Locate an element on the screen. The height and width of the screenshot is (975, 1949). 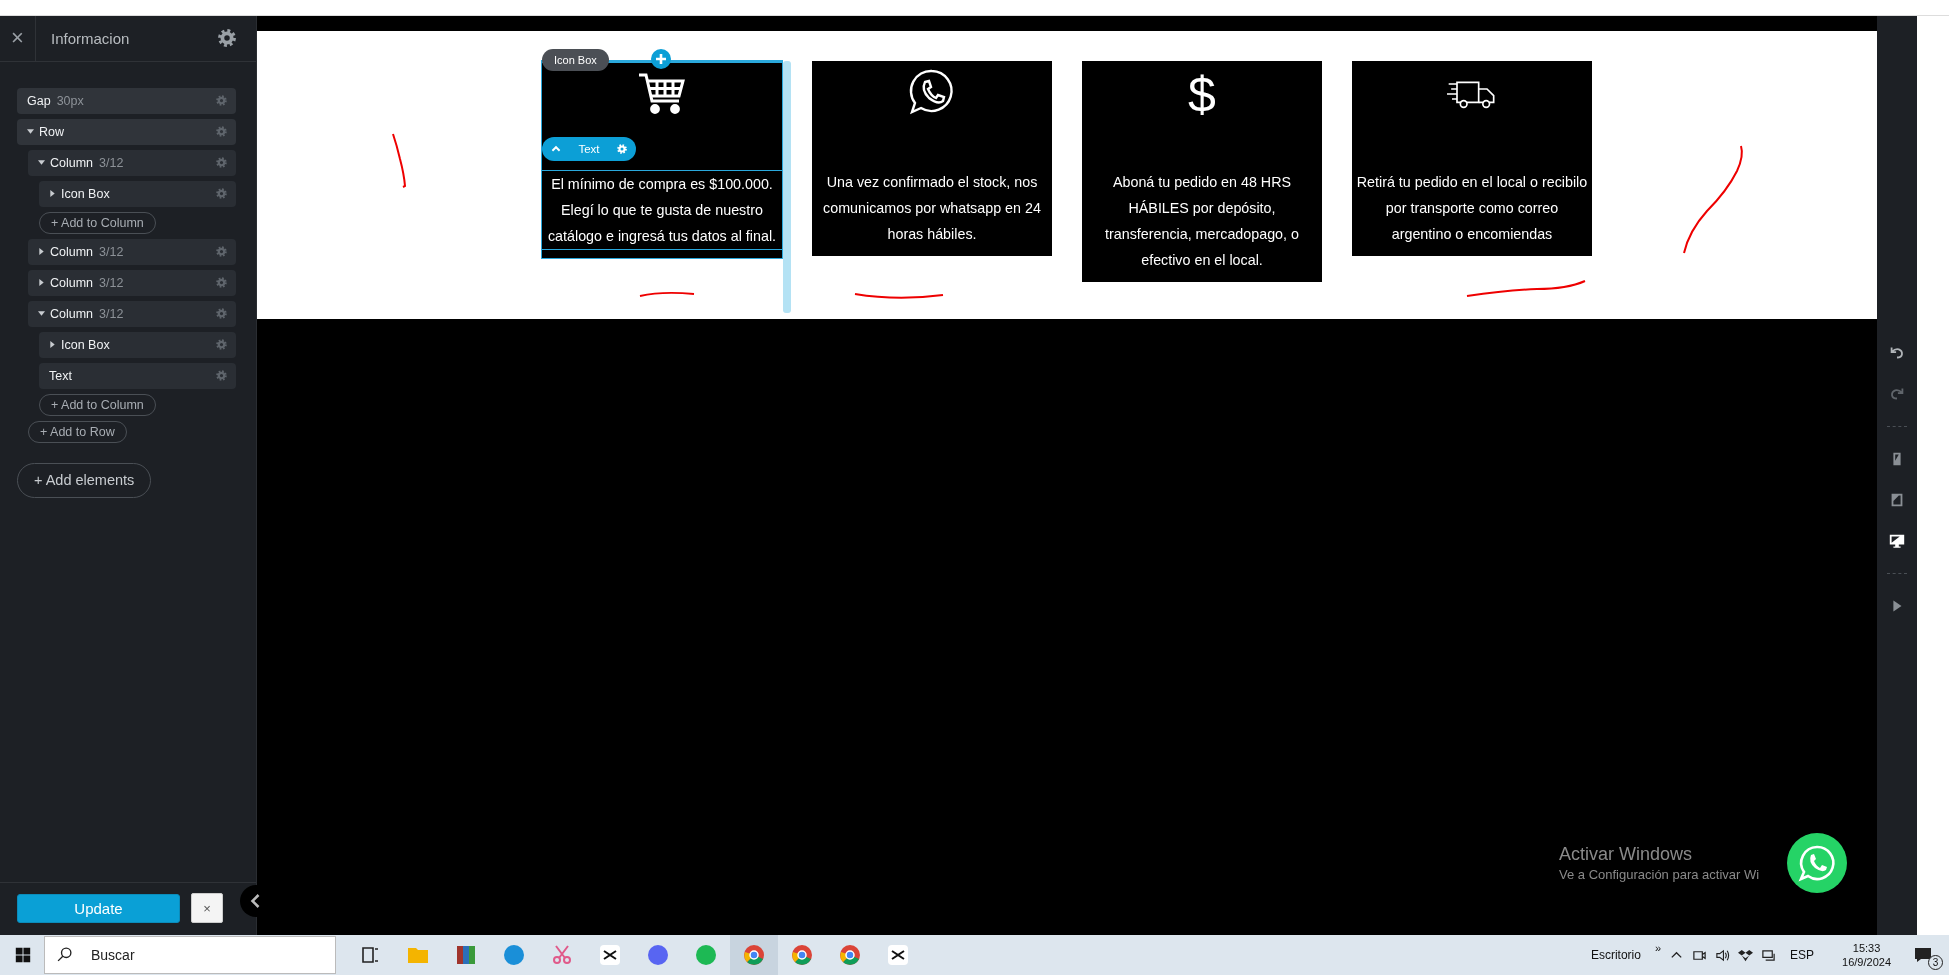
windows-icon is located at coordinates (23, 955).